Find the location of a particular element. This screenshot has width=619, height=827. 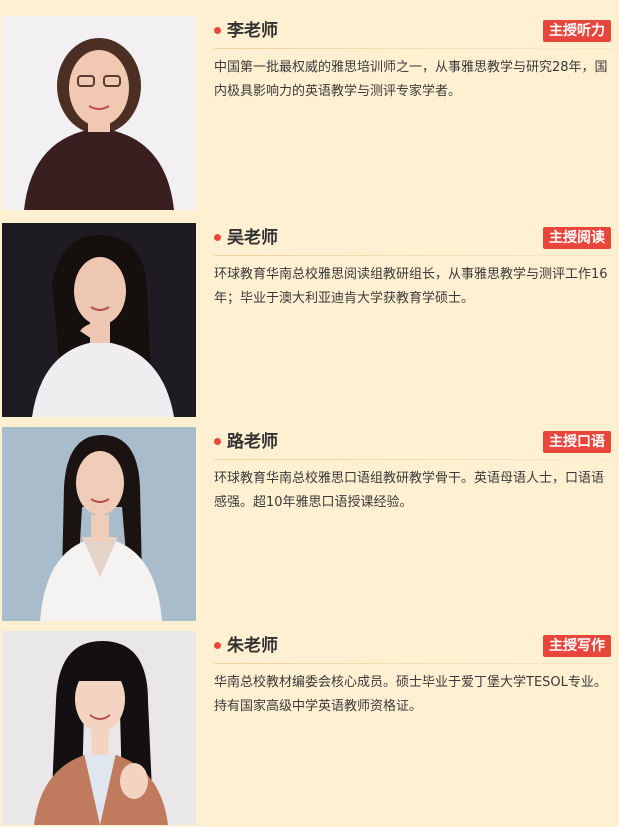

subject-badge: 主授写作 is located at coordinates (577, 646).